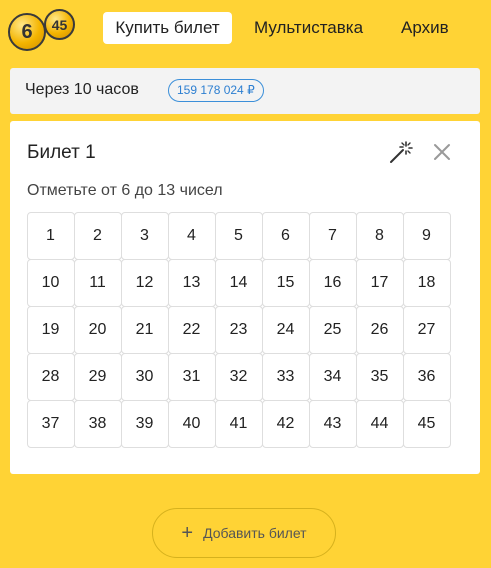 This screenshot has width=491, height=568. I want to click on number-cell: 32, so click(238, 376).